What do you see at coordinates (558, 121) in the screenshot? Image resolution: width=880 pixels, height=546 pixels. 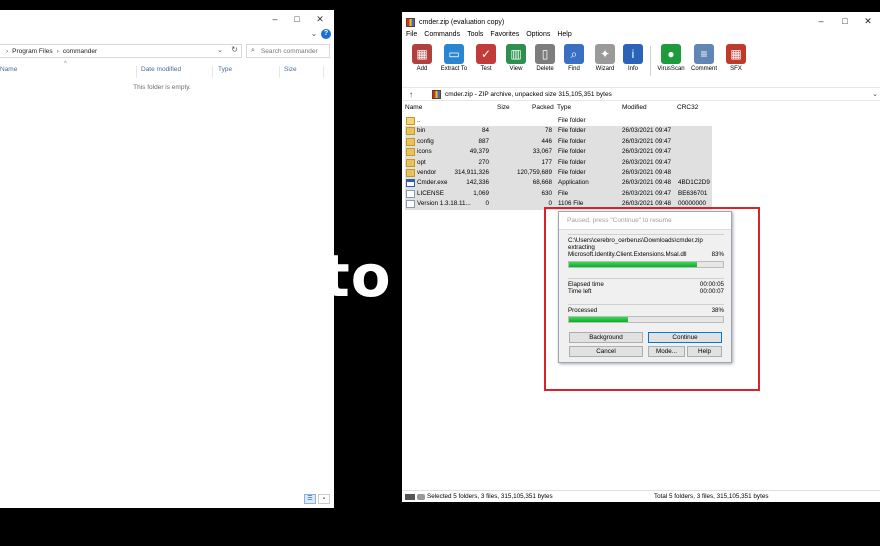 I see `list-item: .. File folder` at bounding box center [558, 121].